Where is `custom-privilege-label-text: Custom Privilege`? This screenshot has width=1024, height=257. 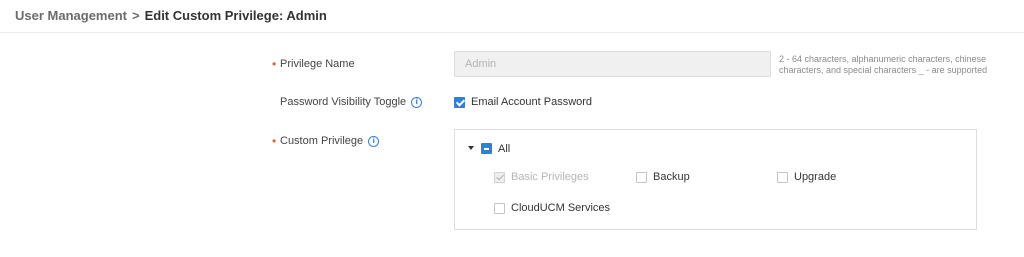
custom-privilege-label-text: Custom Privilege is located at coordinates (322, 141).